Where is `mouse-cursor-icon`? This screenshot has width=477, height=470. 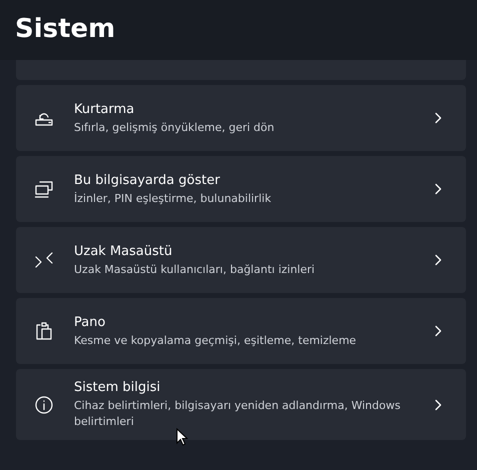 mouse-cursor-icon is located at coordinates (182, 437).